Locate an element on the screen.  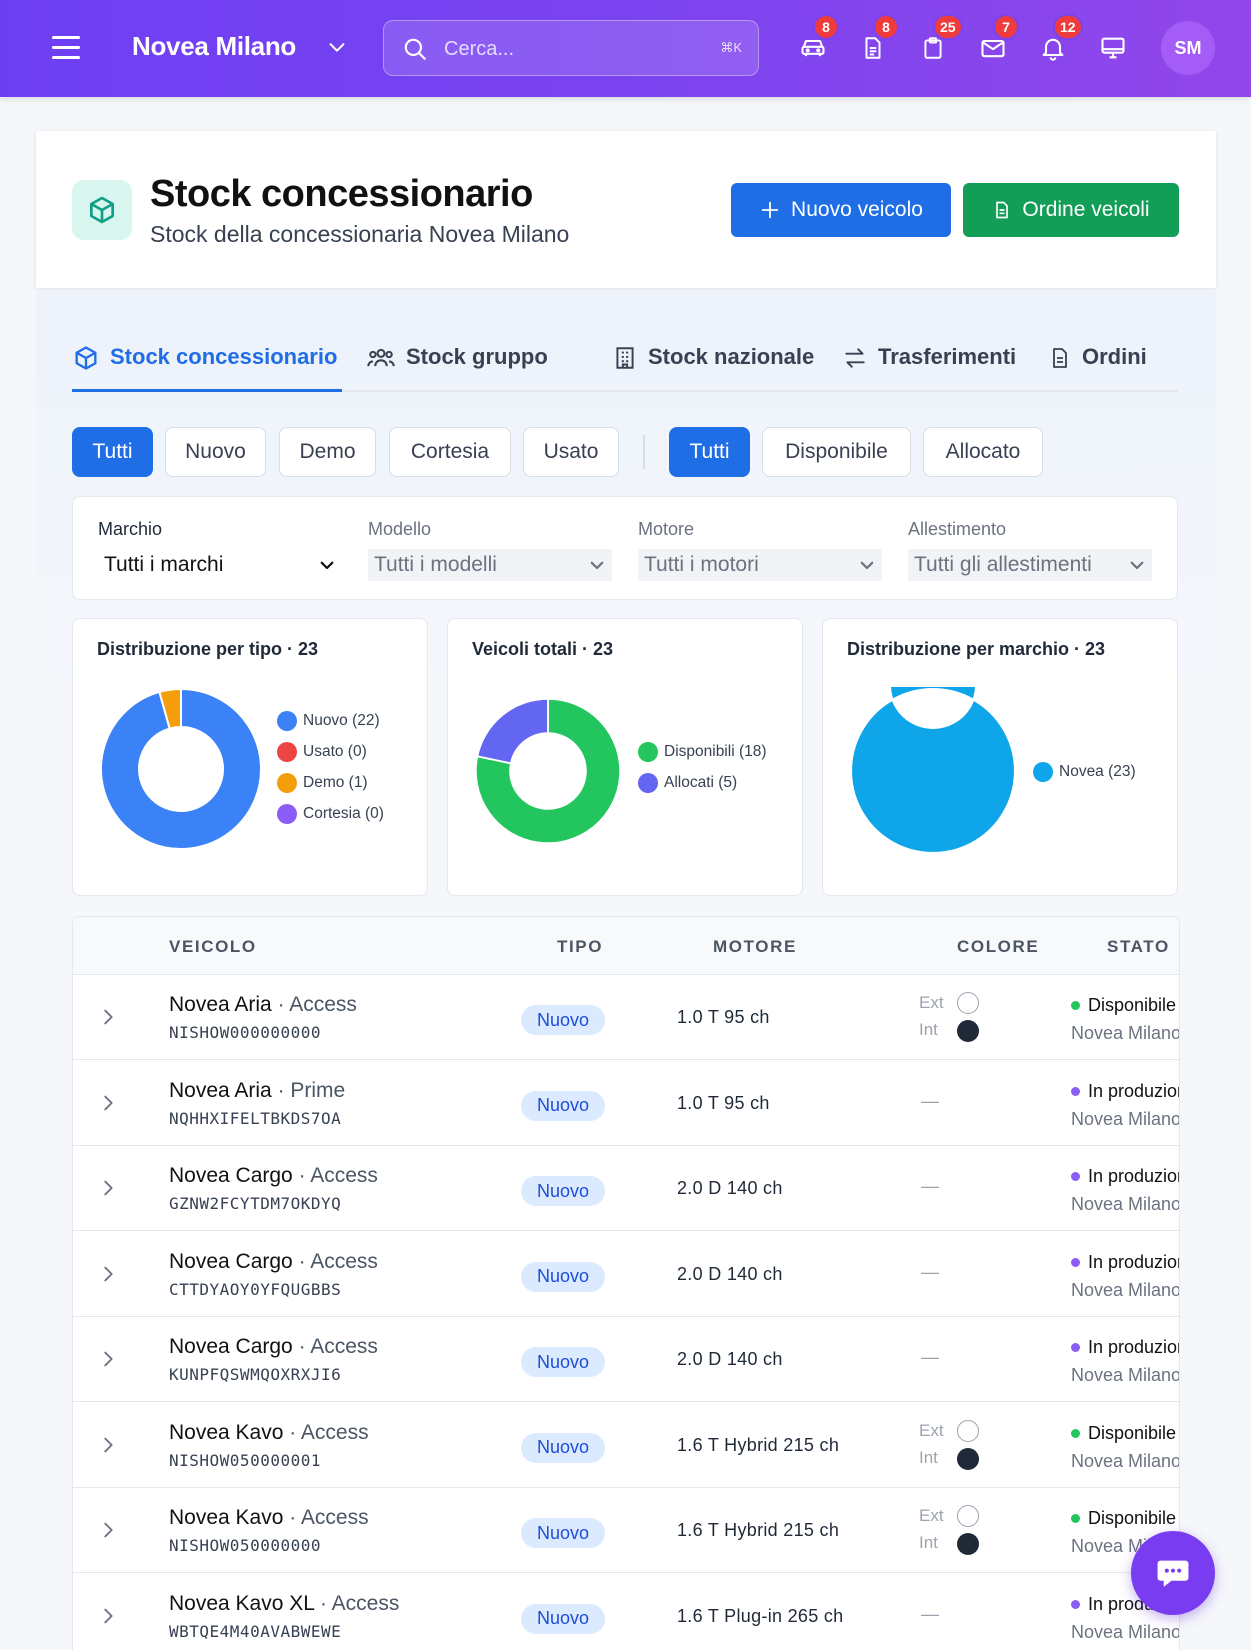
tab-stock-concessionario: Stock concessionario is located at coordinates (207, 366).